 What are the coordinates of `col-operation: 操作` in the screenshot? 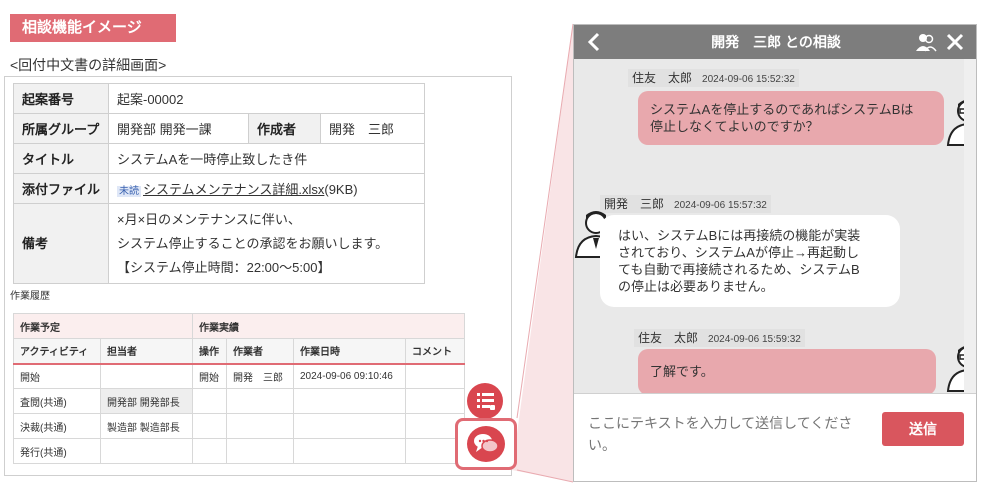 It's located at (209, 351).